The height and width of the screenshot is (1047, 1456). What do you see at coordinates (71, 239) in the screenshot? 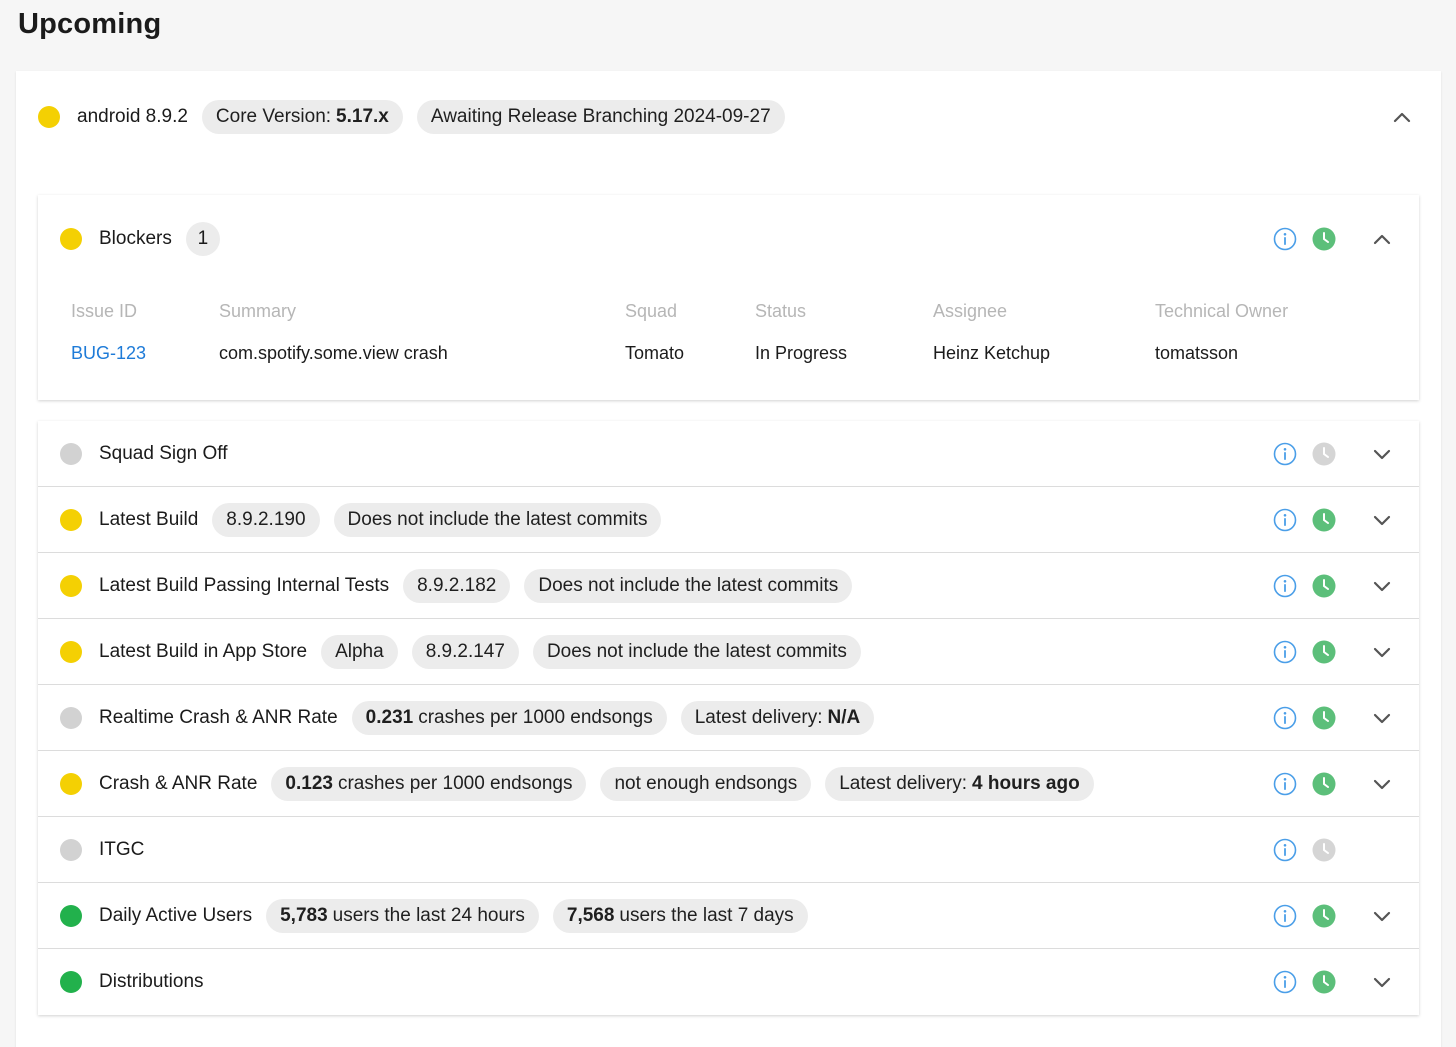
I see `blockers-status-dot` at bounding box center [71, 239].